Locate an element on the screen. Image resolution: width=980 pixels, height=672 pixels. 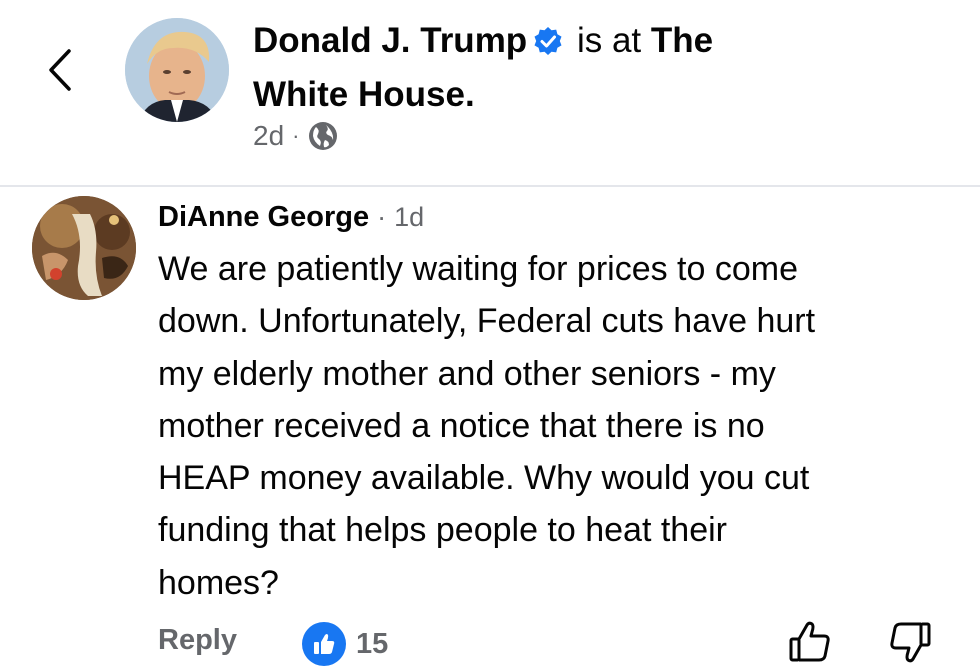
like-badge-icon is located at coordinates (324, 644).